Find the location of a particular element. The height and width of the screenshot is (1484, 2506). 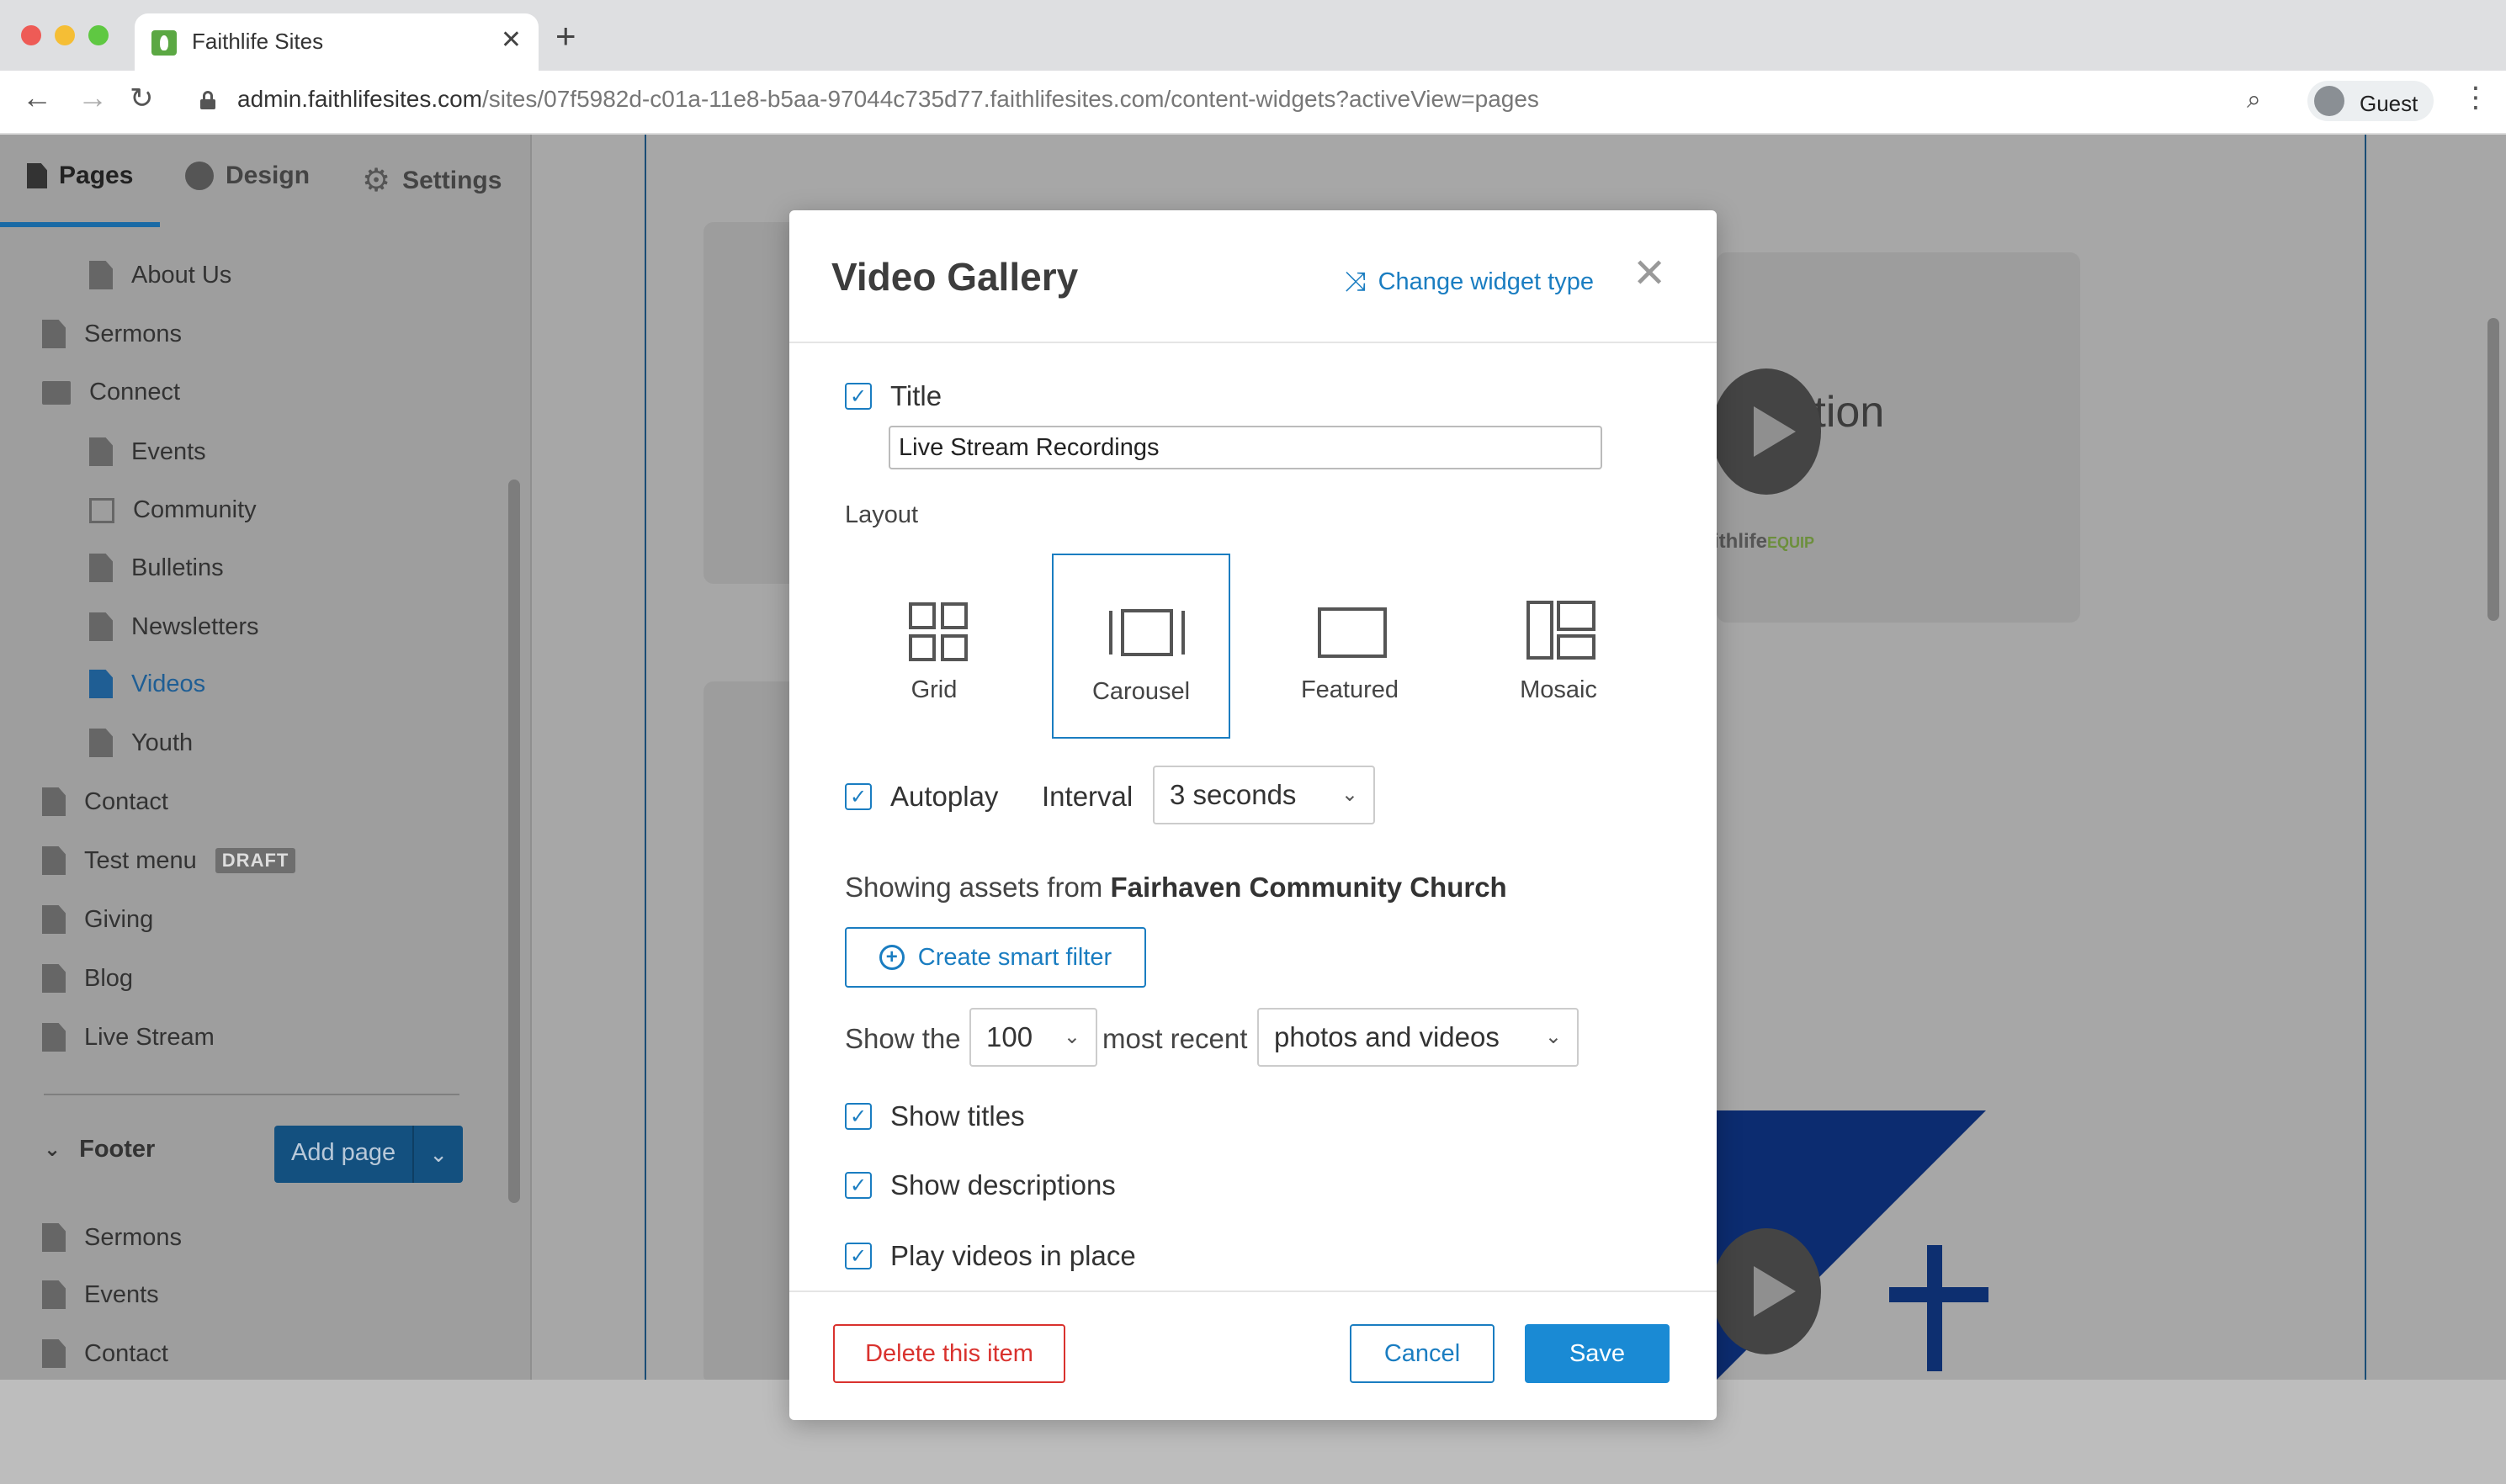

page-scrollbar is located at coordinates (2493, 469).